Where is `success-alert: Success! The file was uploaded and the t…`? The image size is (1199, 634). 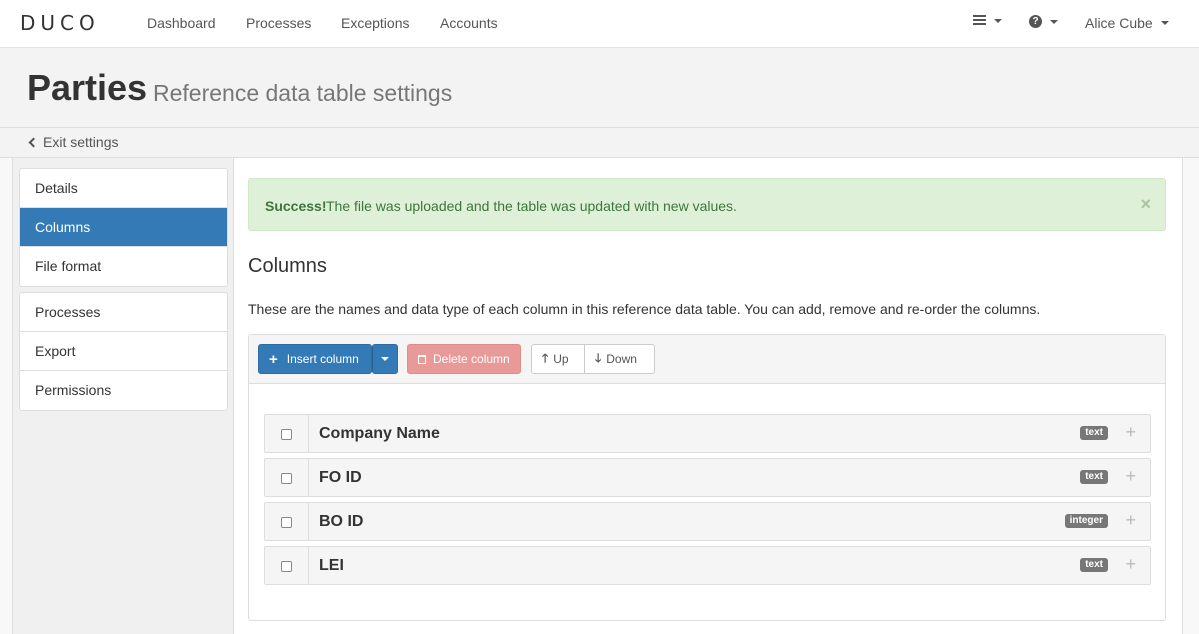 success-alert: Success! The file was uploaded and the t… is located at coordinates (707, 204).